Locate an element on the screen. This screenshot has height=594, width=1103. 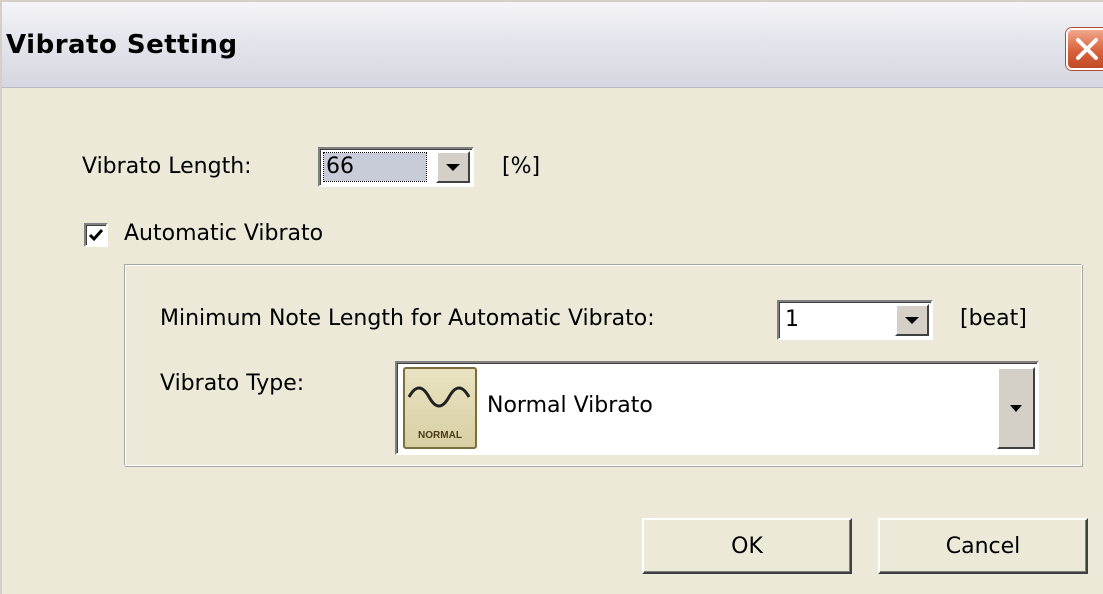
vibrato-length-dropdown-button is located at coordinates (453, 167).